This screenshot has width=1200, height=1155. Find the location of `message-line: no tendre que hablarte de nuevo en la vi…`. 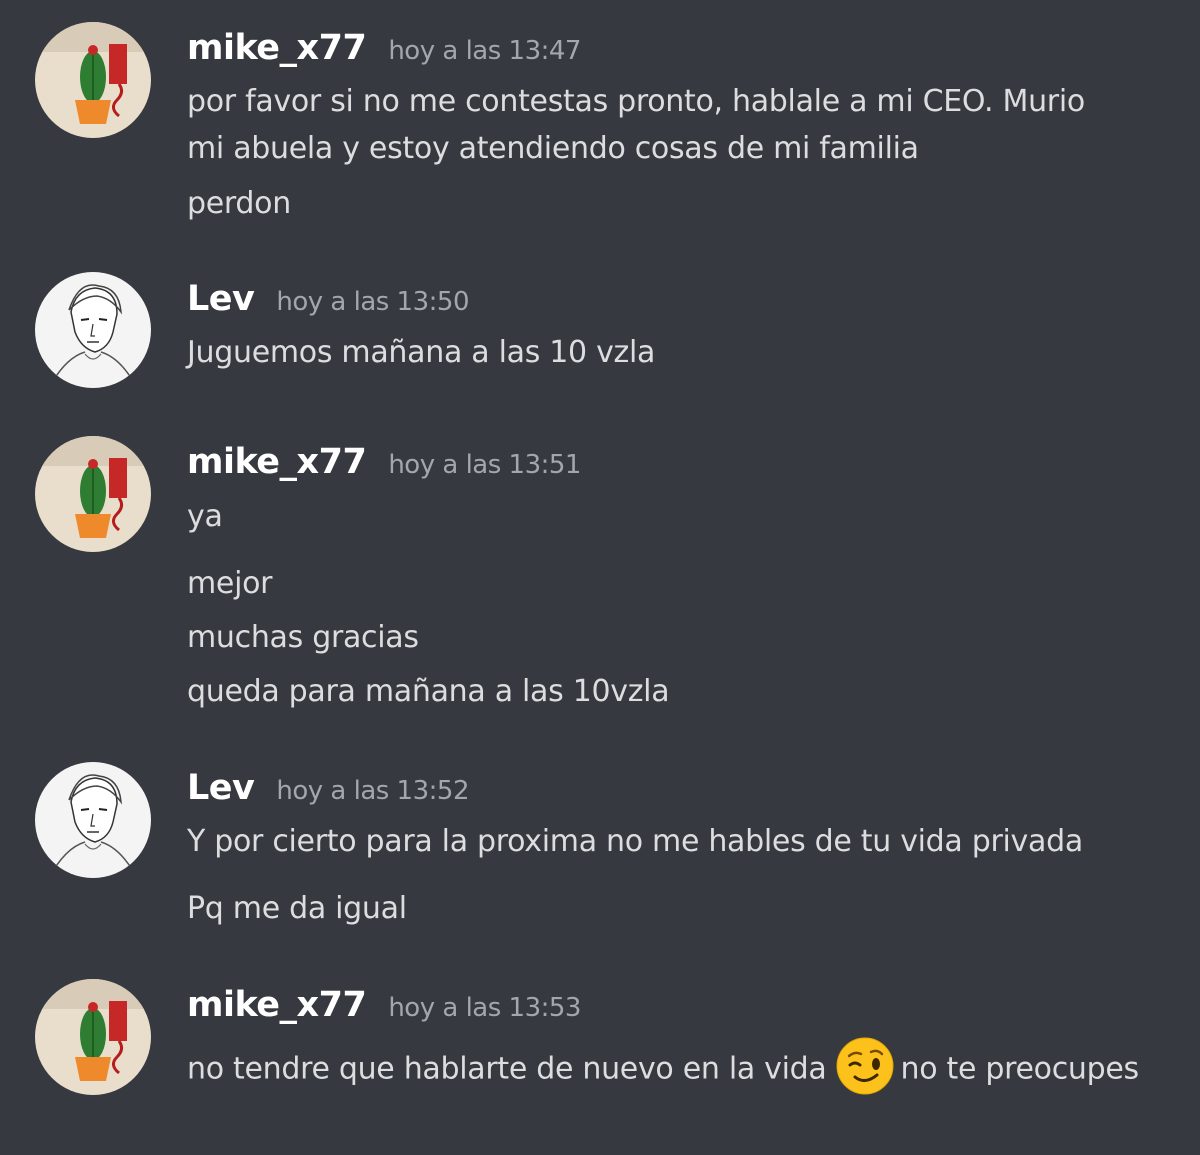

message-line: no tendre que hablarte de nuevo en la vi… is located at coordinates (663, 1068).